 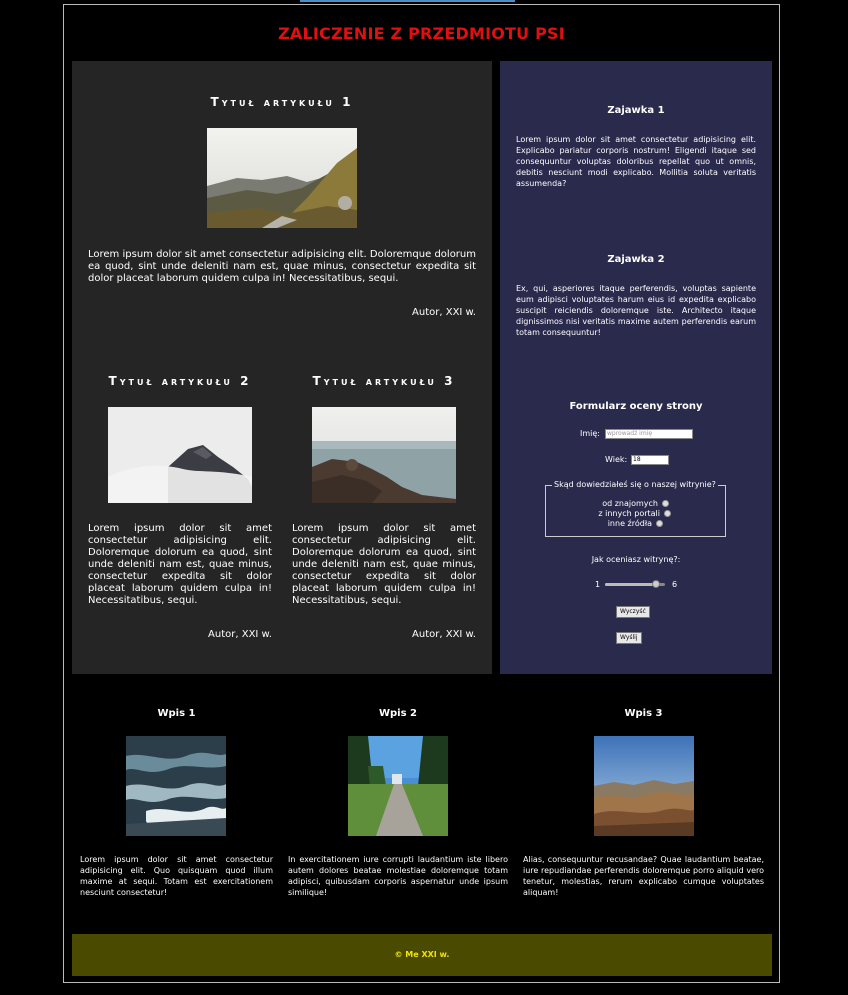 I want to click on article-2-title: Tytuł artykułu 2, so click(x=180, y=381).